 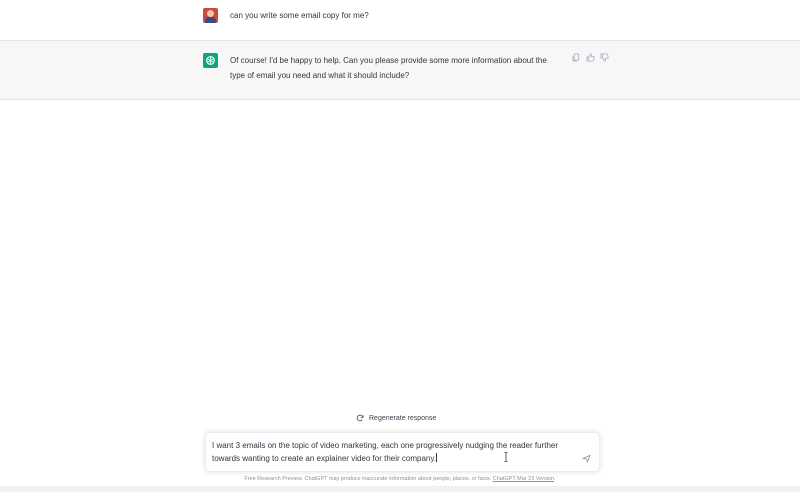 What do you see at coordinates (360, 418) in the screenshot?
I see `refresh-icon` at bounding box center [360, 418].